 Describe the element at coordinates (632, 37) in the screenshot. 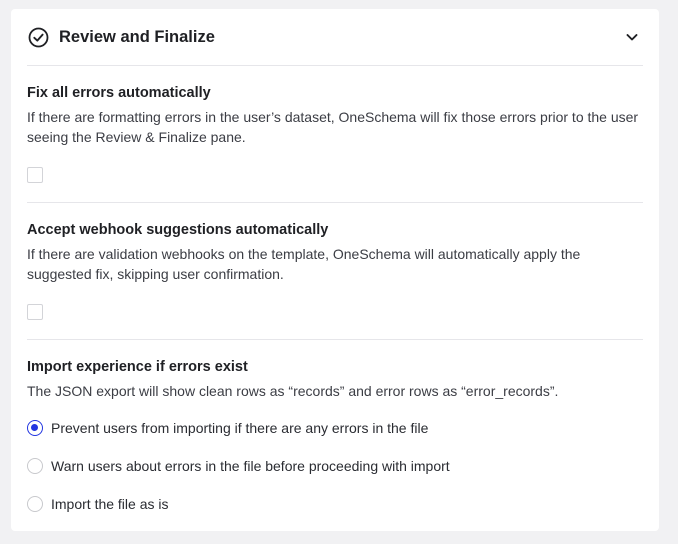

I see `chevron-down-icon` at that location.